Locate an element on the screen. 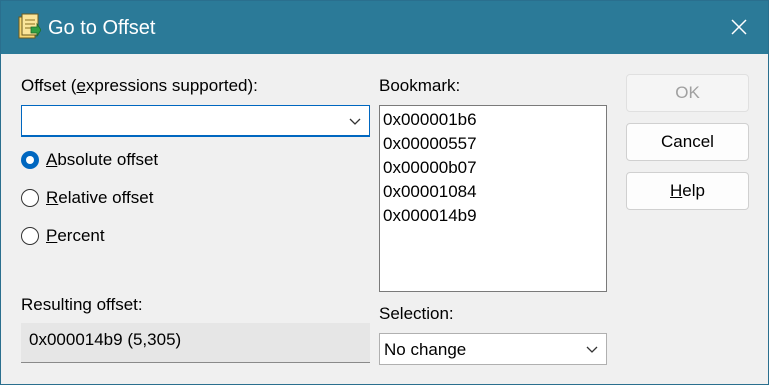 This screenshot has height=385, width=769. offset-combobox is located at coordinates (195, 121).